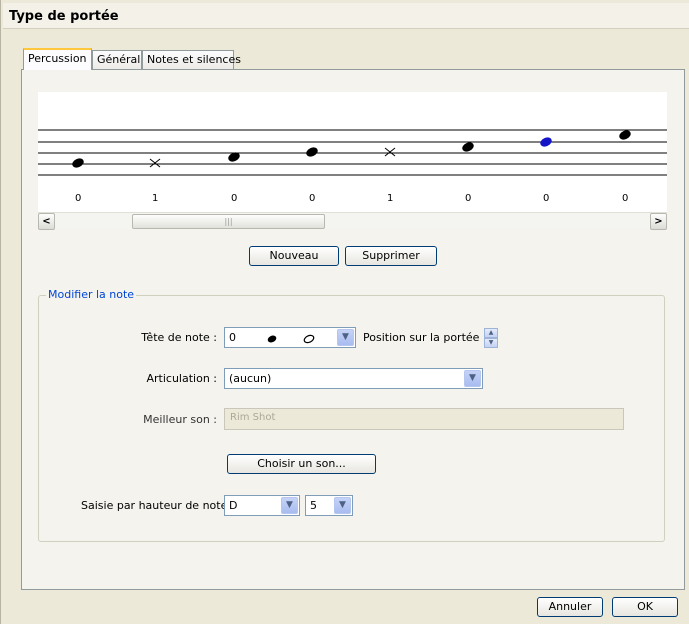  I want to click on best-sound-label: Meilleur son :, so click(180, 419).